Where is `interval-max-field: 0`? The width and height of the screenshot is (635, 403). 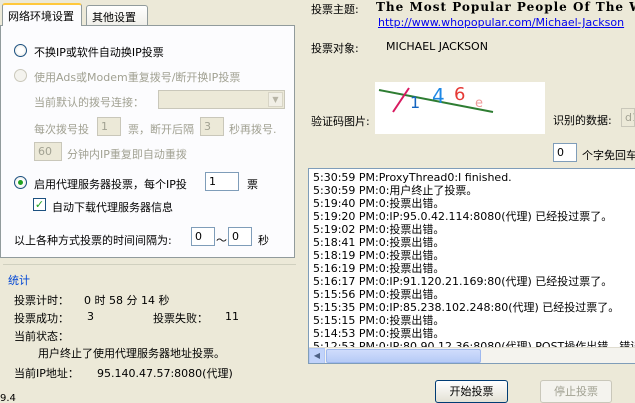
interval-max-field: 0 is located at coordinates (240, 236).